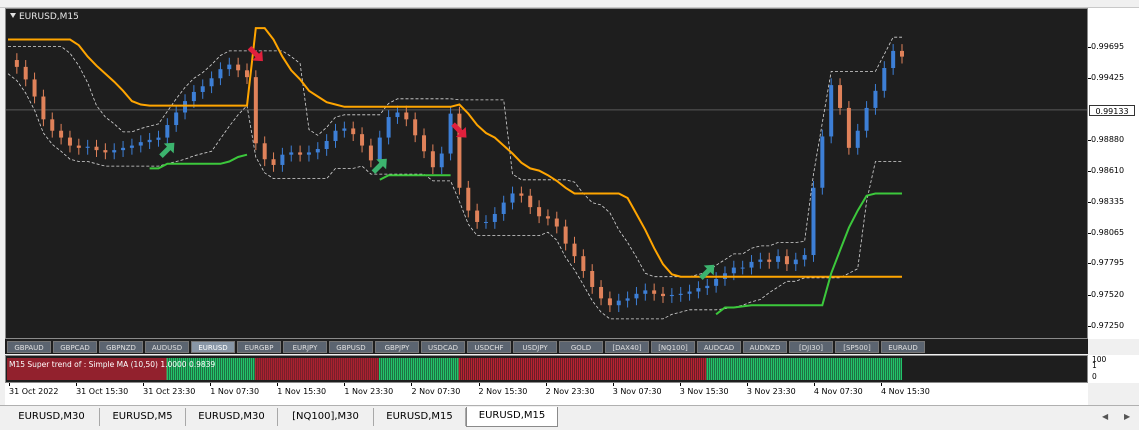  Describe the element at coordinates (443, 347) in the screenshot. I see `symbol-button-usdcad: USDCAD` at that location.